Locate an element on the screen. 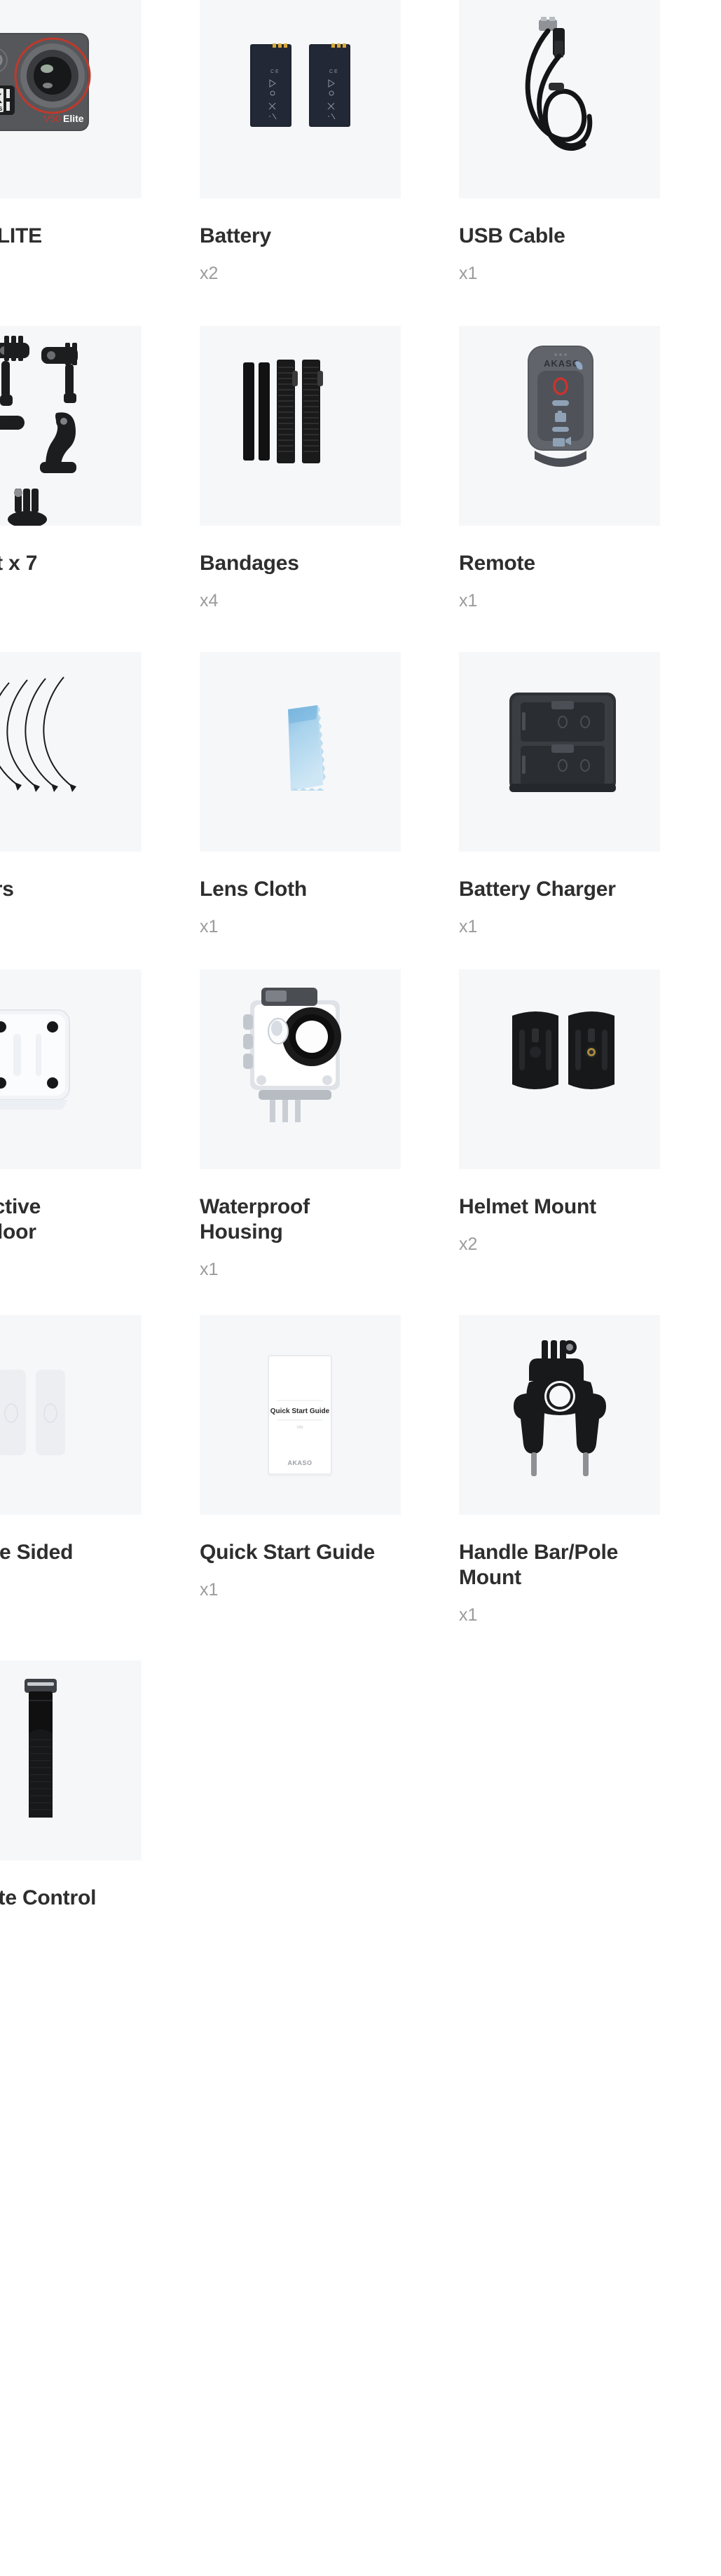  item-image-tile: C E C E is located at coordinates (300, 99).